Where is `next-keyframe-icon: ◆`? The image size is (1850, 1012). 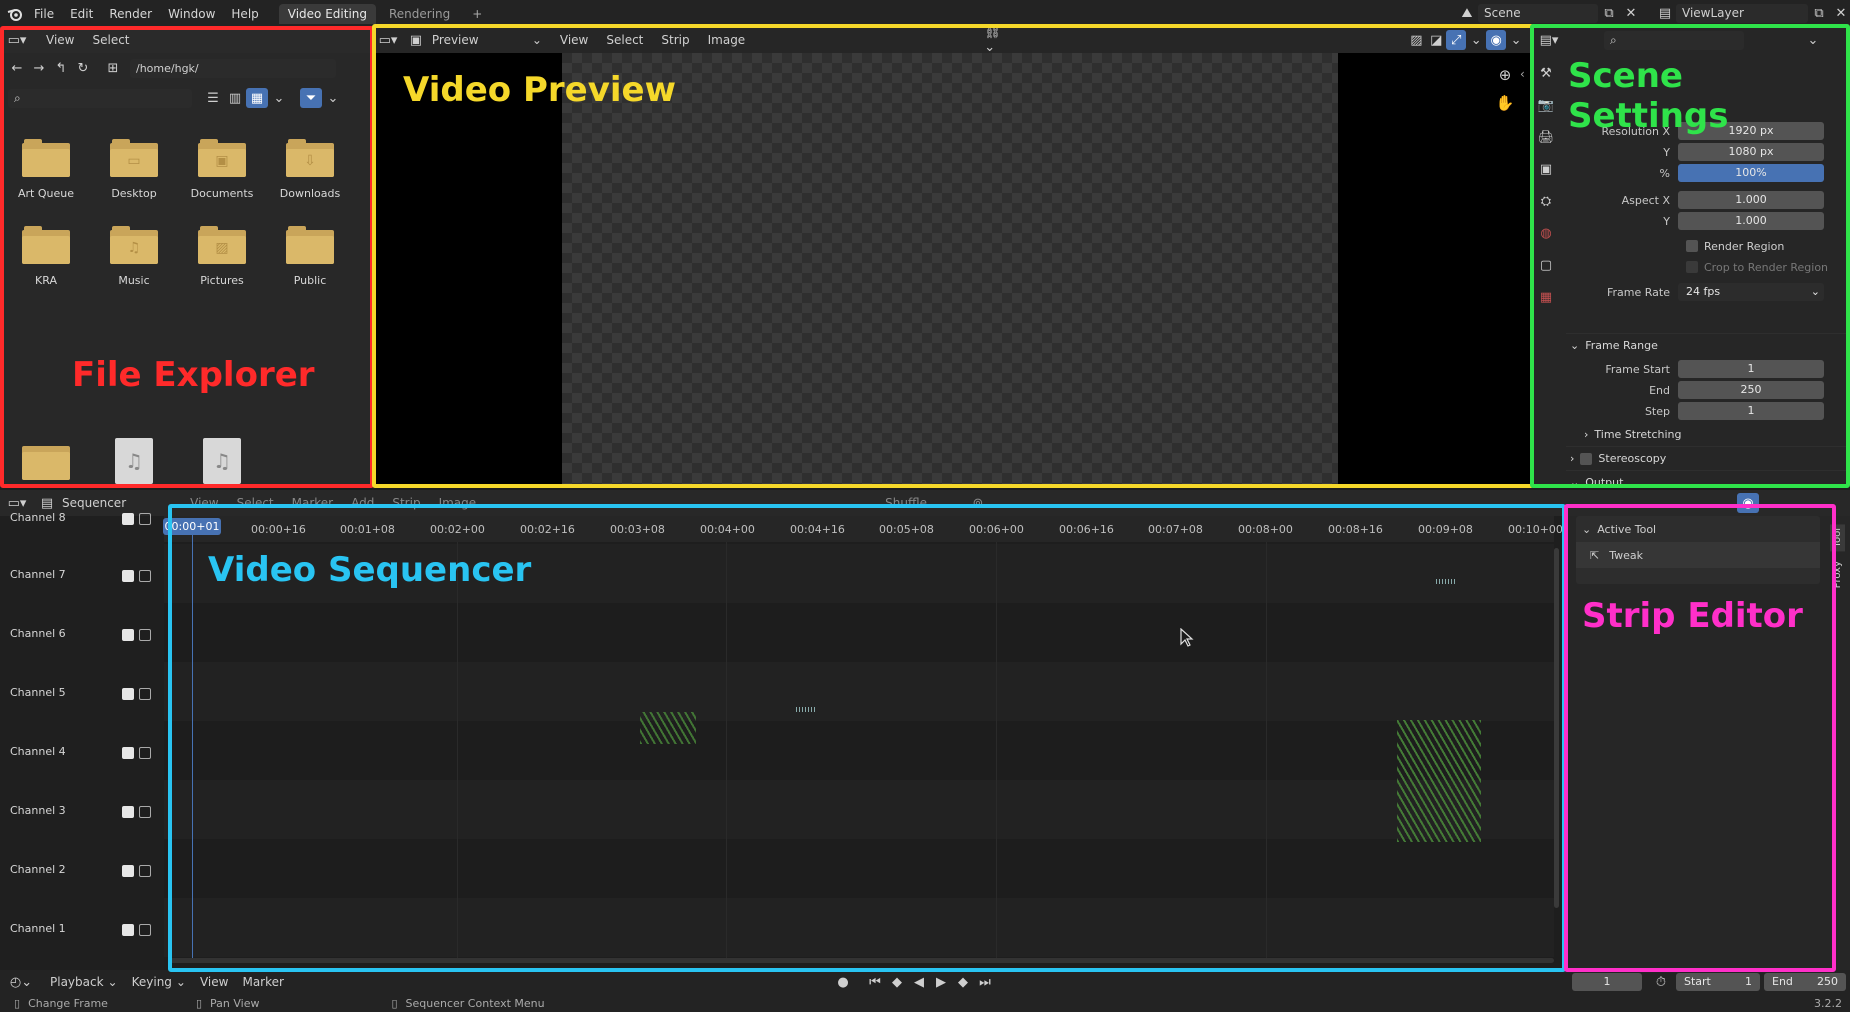
next-keyframe-icon: ◆ is located at coordinates (963, 982).